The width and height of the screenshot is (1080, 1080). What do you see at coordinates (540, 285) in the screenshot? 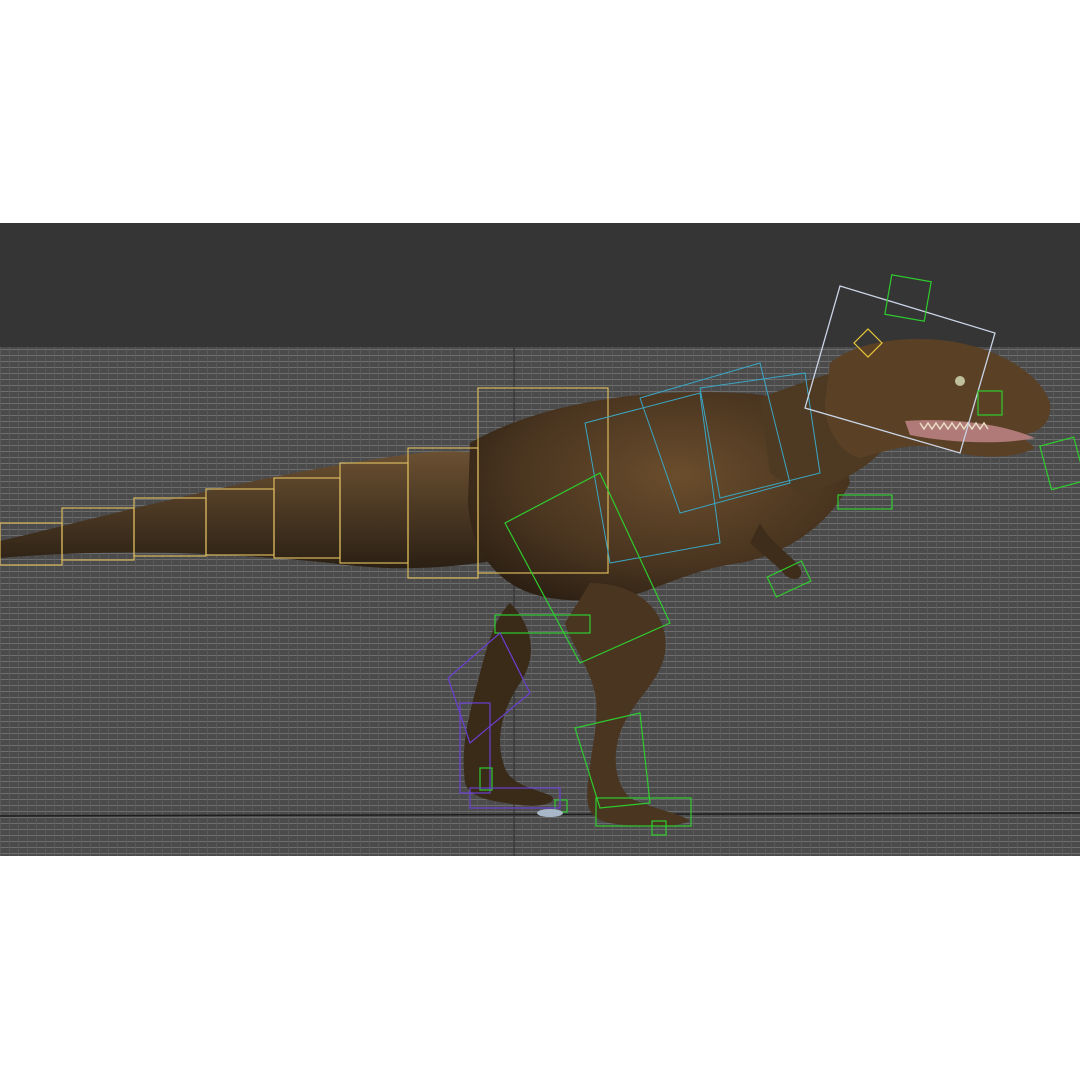
I see `viewport-sky` at bounding box center [540, 285].